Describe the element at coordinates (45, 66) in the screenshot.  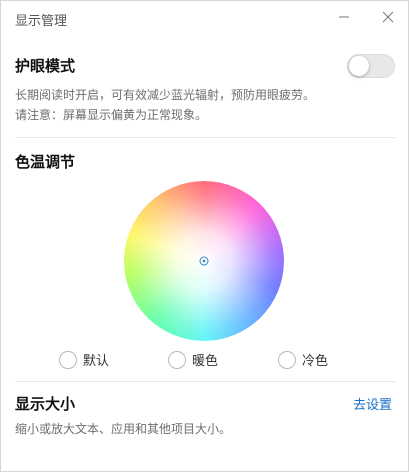
I see `eye-care-title: 护眼模式` at that location.